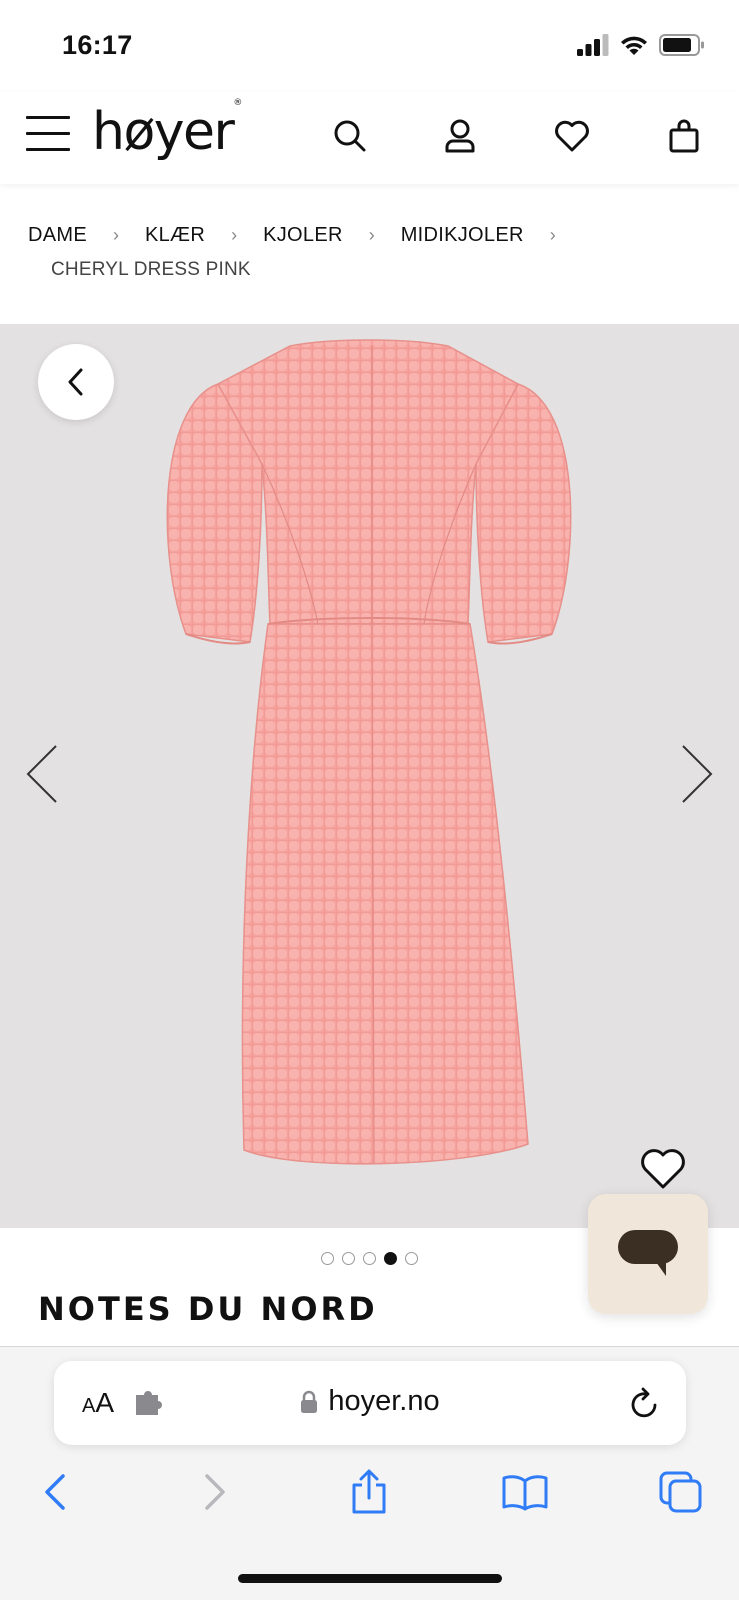 Image resolution: width=739 pixels, height=1600 pixels. What do you see at coordinates (303, 235) in the screenshot?
I see `breadcrumb-item-kjoler: KJOLER` at bounding box center [303, 235].